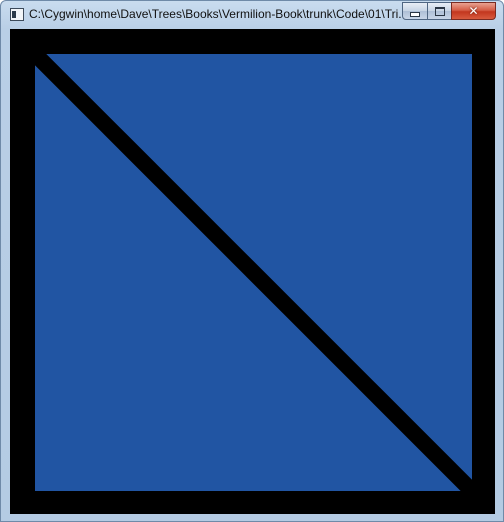 The width and height of the screenshot is (504, 522). I want to click on minimize-button, so click(415, 11).